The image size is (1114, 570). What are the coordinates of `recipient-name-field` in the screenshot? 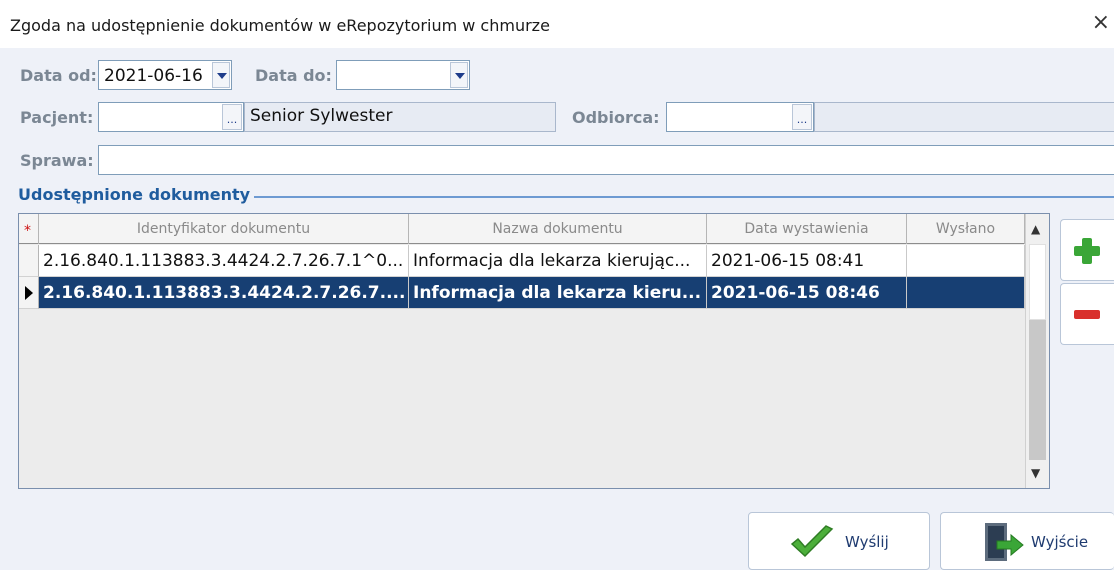 It's located at (964, 117).